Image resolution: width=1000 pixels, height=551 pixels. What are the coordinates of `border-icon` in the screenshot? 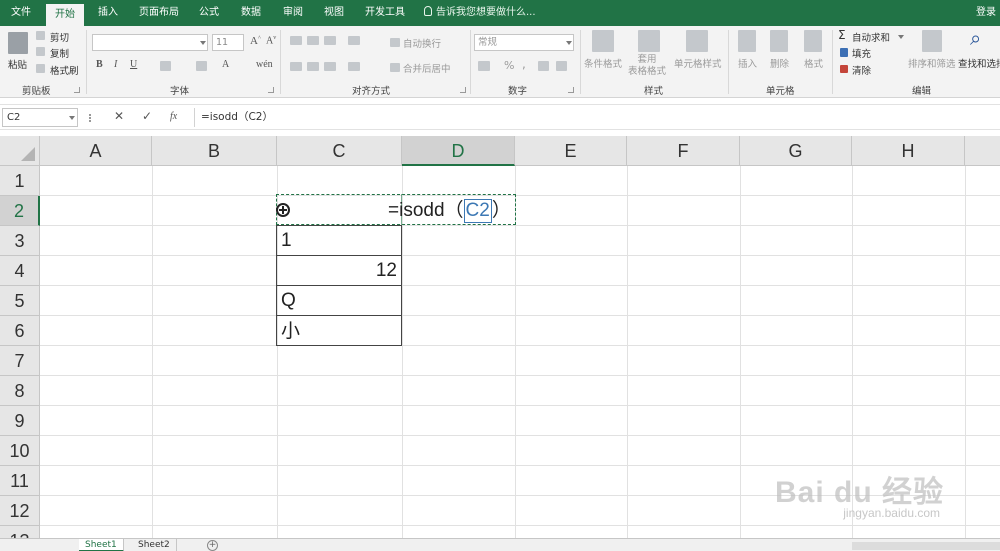 It's located at (165, 66).